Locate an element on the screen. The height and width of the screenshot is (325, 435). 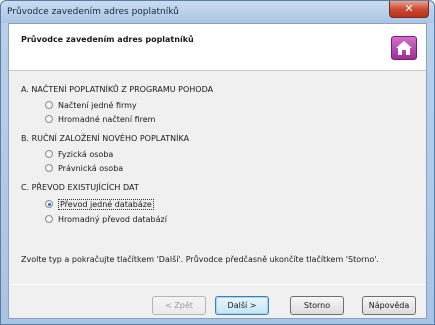
radio-fyzicka-osoba: Fyzická osoba is located at coordinates (79, 154).